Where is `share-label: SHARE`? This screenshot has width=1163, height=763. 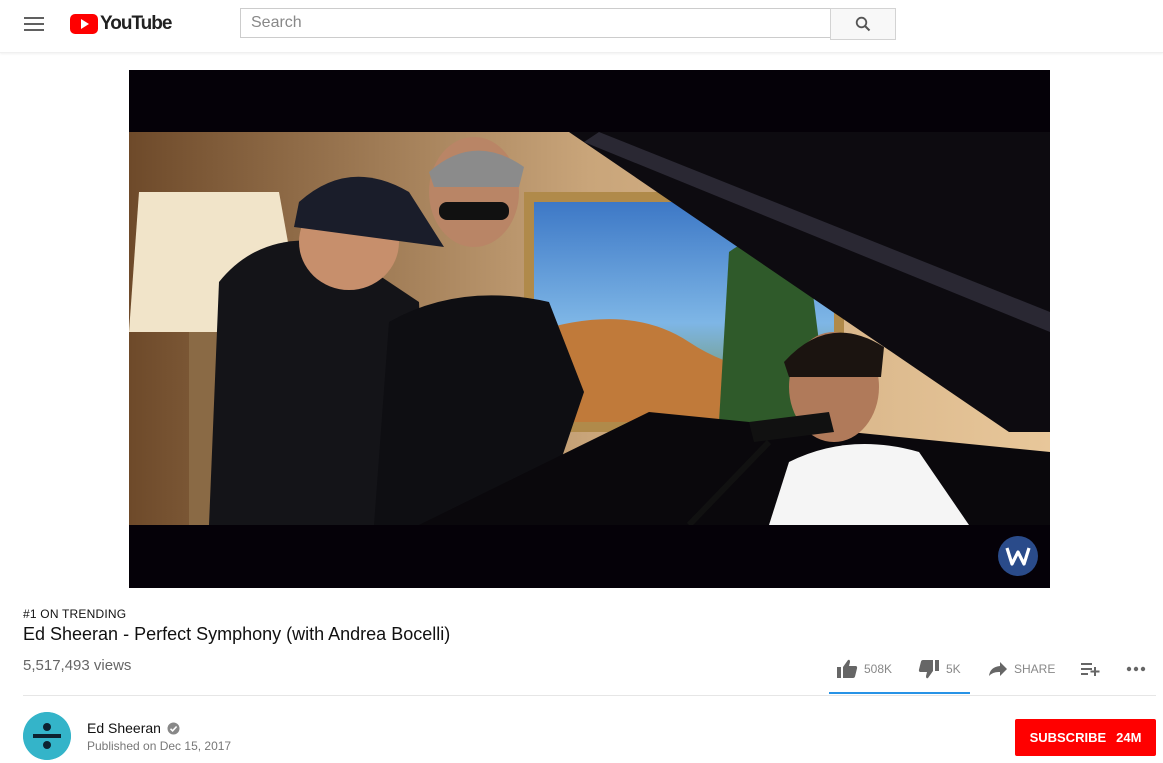
share-label: SHARE is located at coordinates (1035, 669).